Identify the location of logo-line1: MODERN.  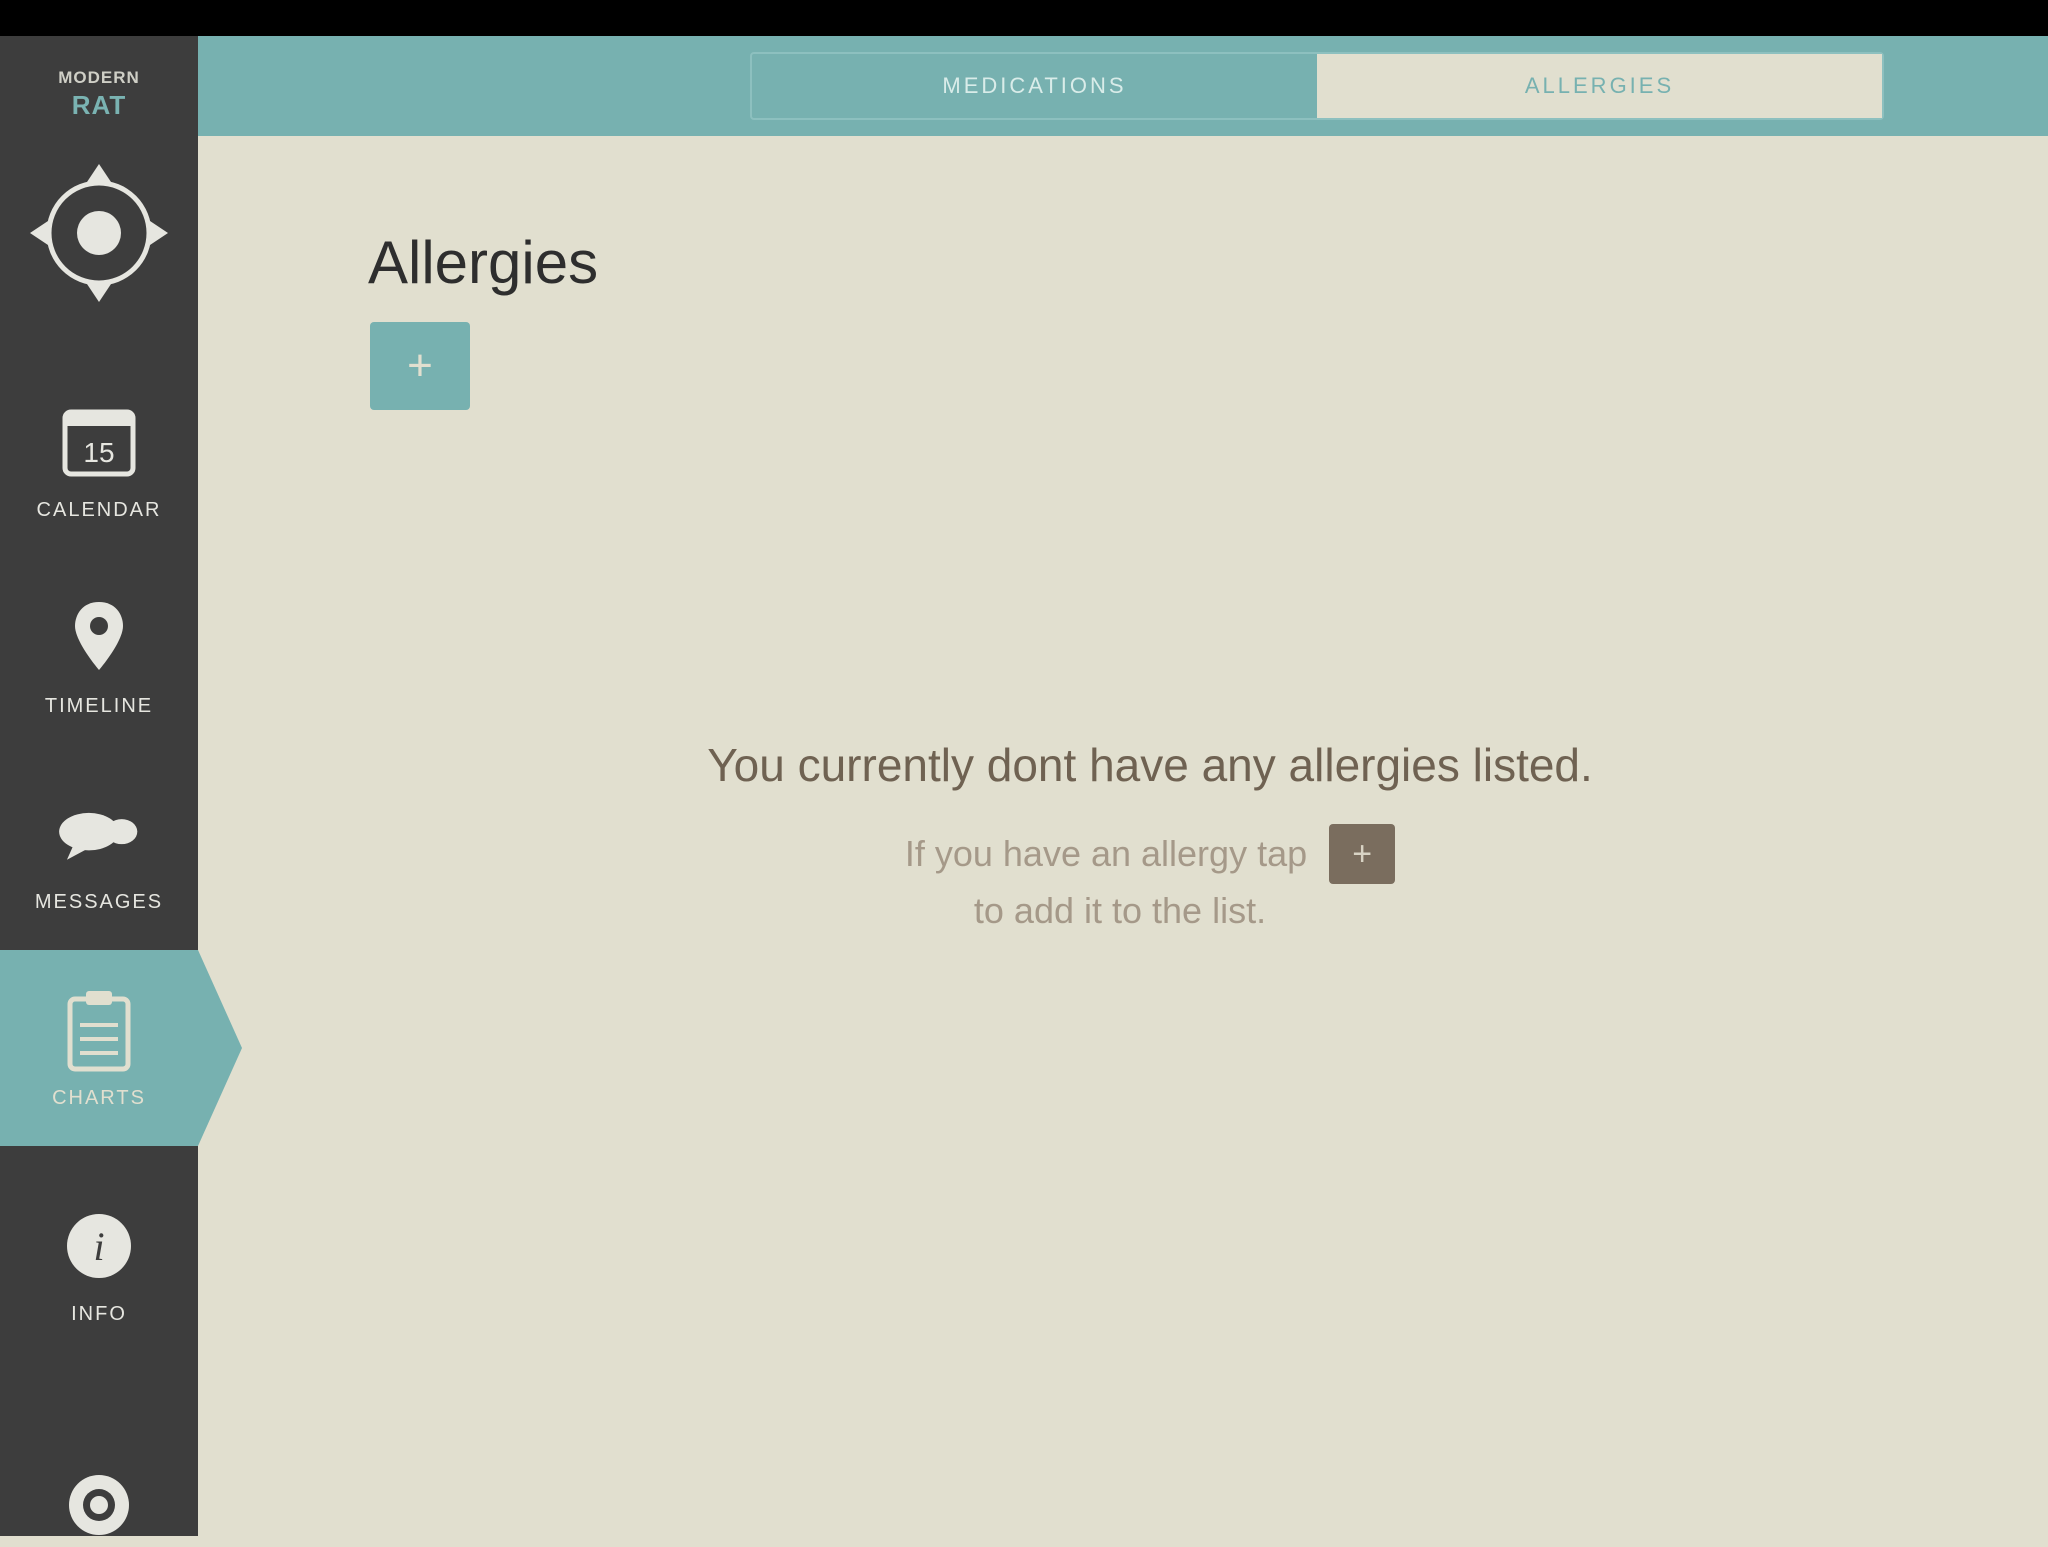
(99, 77).